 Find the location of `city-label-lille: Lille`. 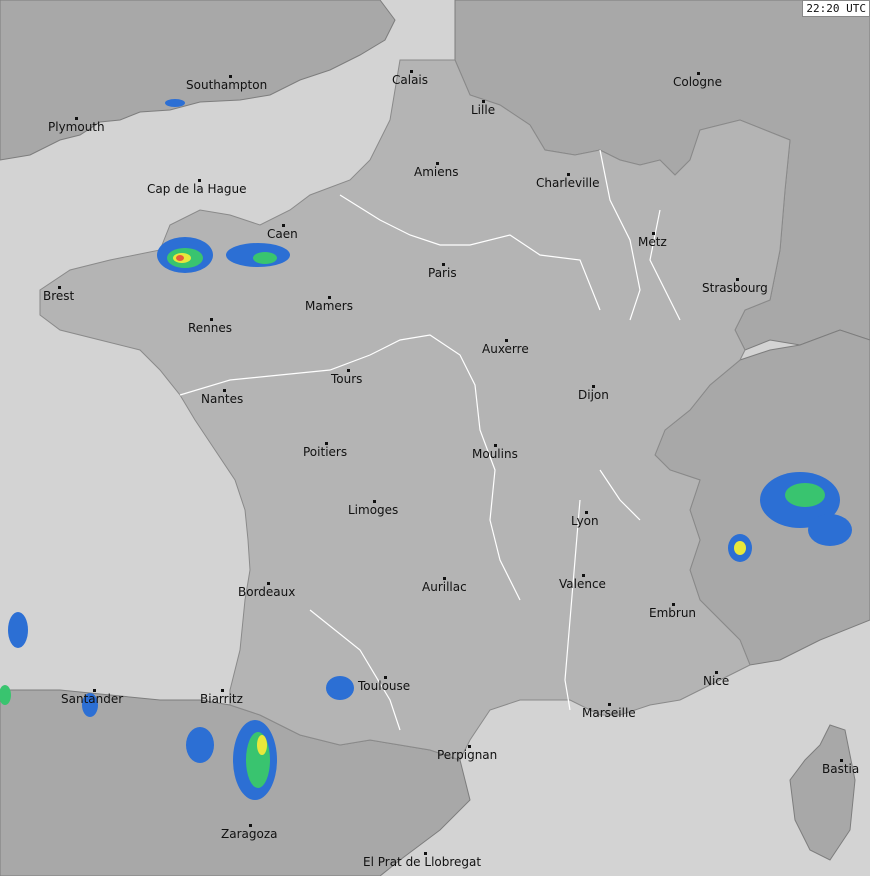

city-label-lille: Lille is located at coordinates (483, 110).